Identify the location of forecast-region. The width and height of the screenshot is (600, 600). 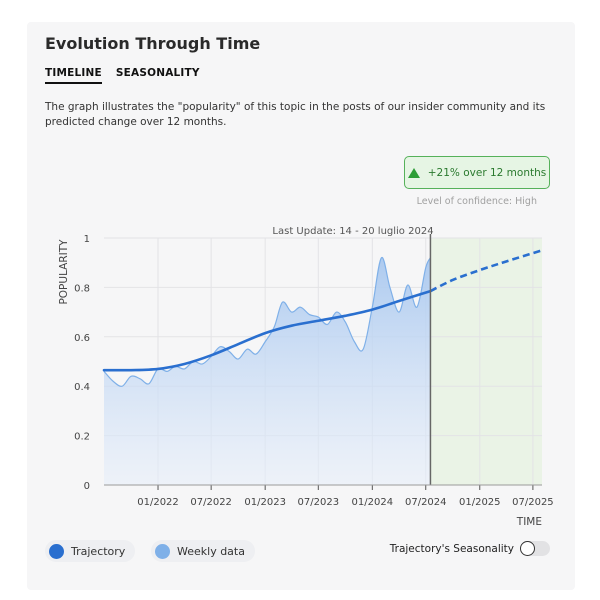
(486, 361).